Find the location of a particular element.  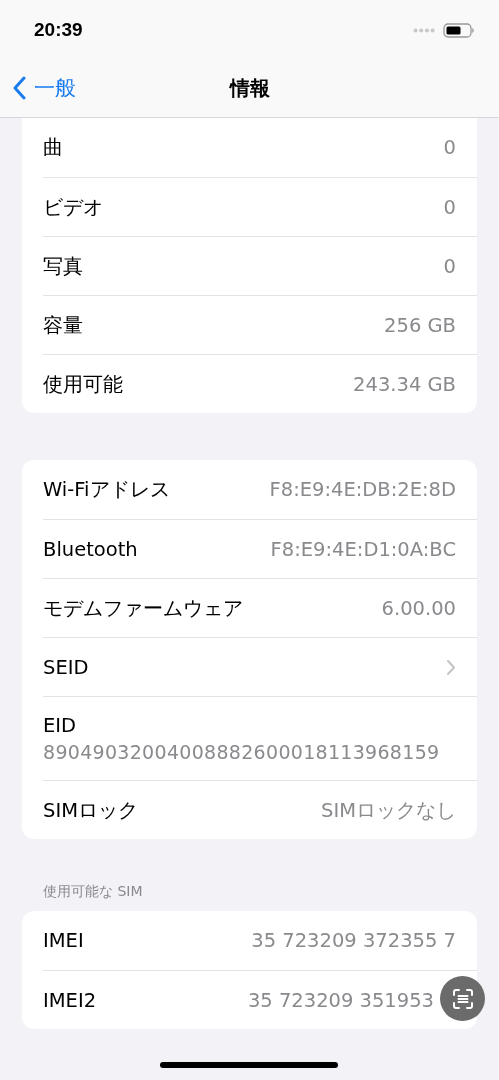

row-value: 35 723209 351953 is located at coordinates (340, 1000).